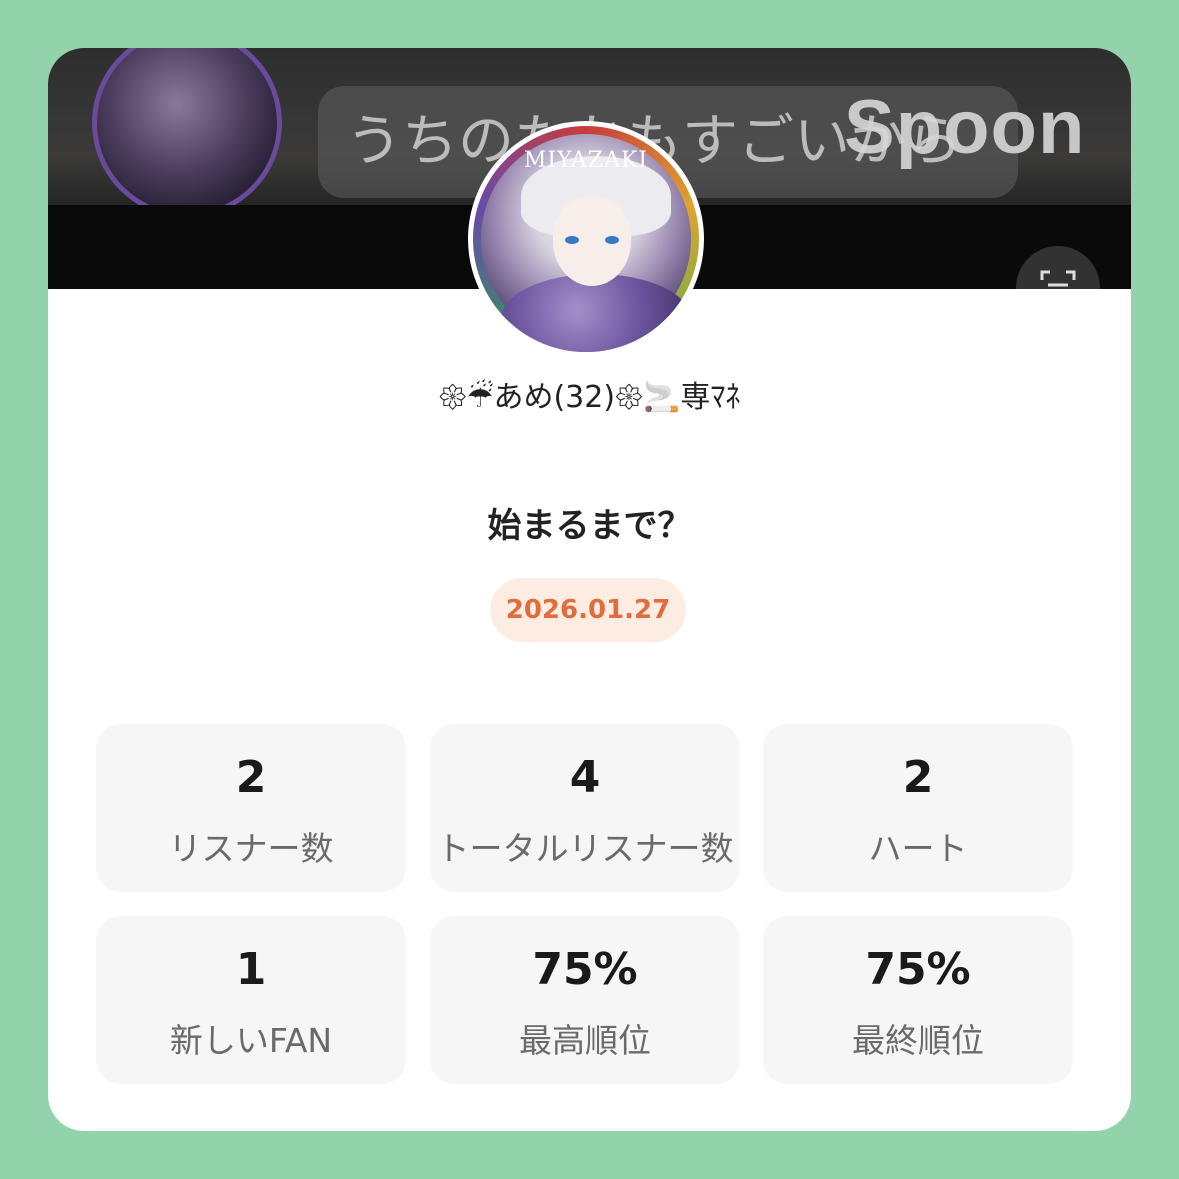  Describe the element at coordinates (251, 969) in the screenshot. I see `stat-value: 1` at that location.